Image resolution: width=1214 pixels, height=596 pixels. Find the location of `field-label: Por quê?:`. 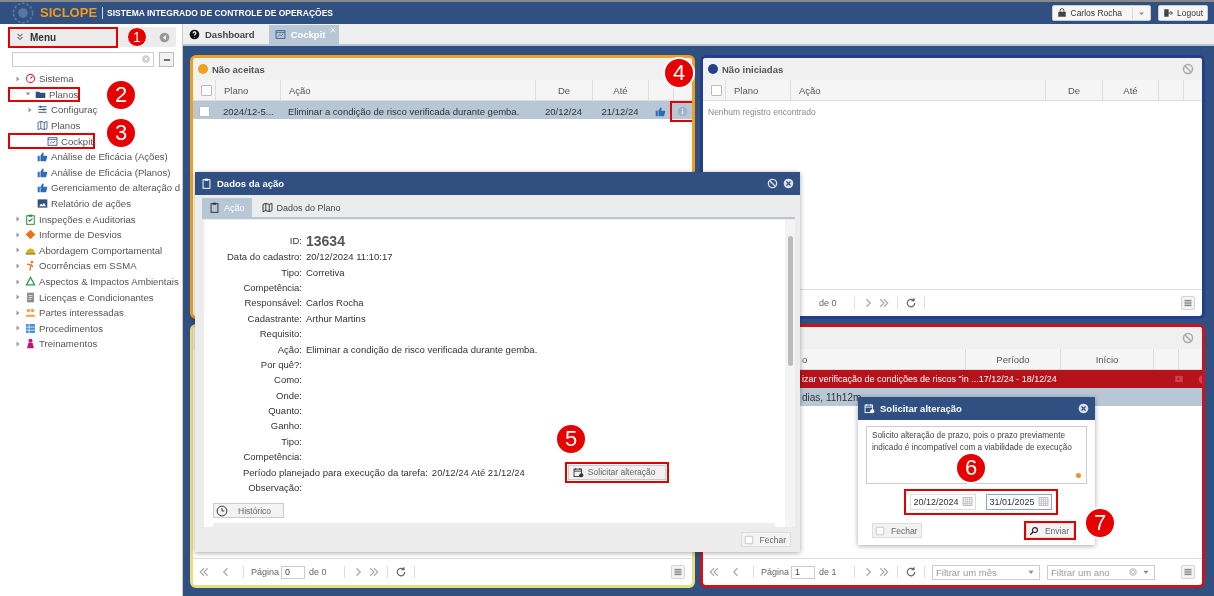

field-label: Por quê?: is located at coordinates (280, 364).